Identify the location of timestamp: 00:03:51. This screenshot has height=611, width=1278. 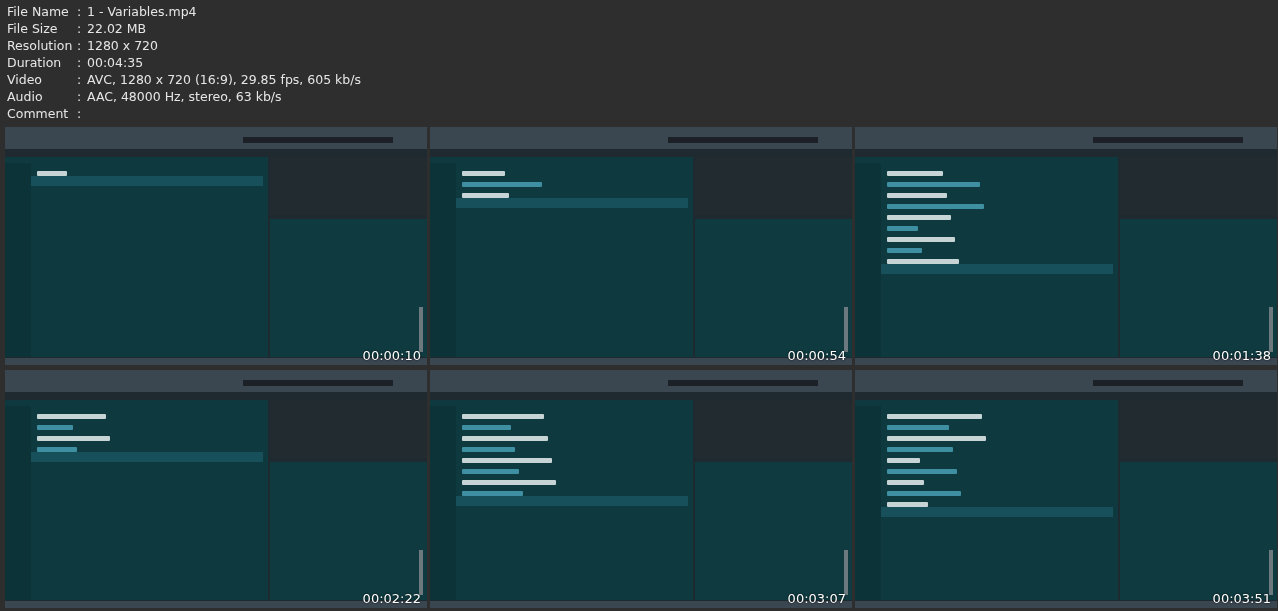
(1241, 599).